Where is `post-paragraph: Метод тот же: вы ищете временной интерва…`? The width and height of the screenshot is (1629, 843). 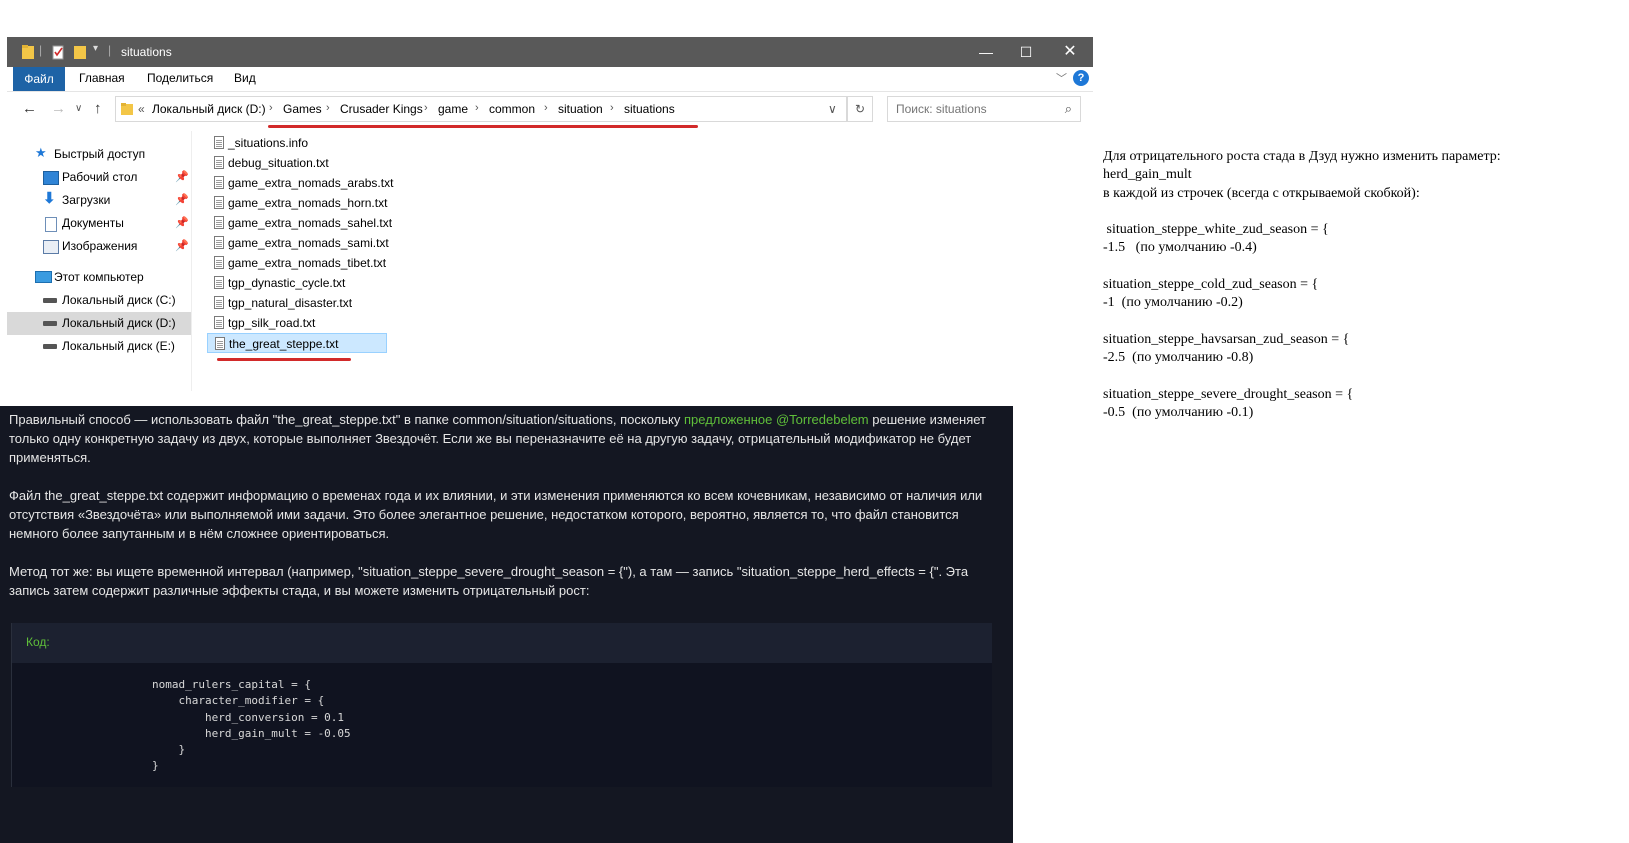 post-paragraph: Метод тот же: вы ищете временной интерва… is located at coordinates (489, 581).